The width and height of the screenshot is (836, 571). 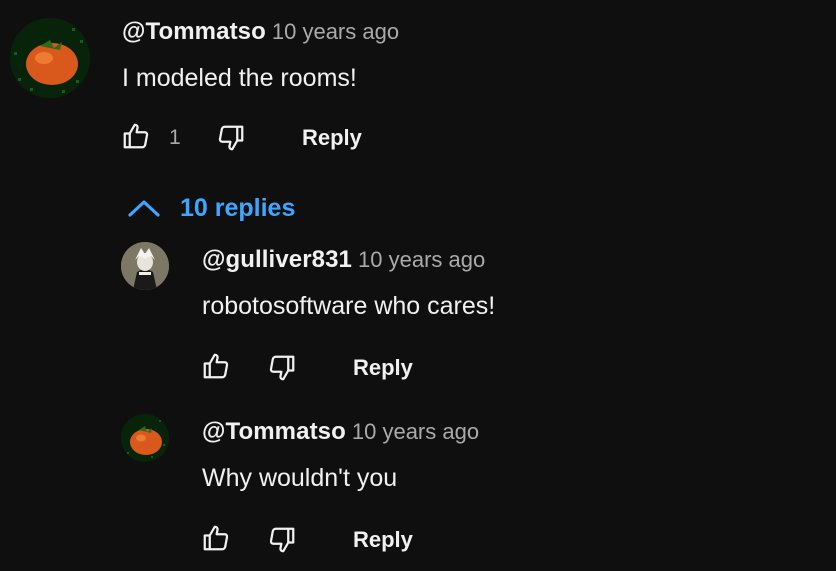 What do you see at coordinates (300, 478) in the screenshot?
I see `comment-text: Why wouldn't you` at bounding box center [300, 478].